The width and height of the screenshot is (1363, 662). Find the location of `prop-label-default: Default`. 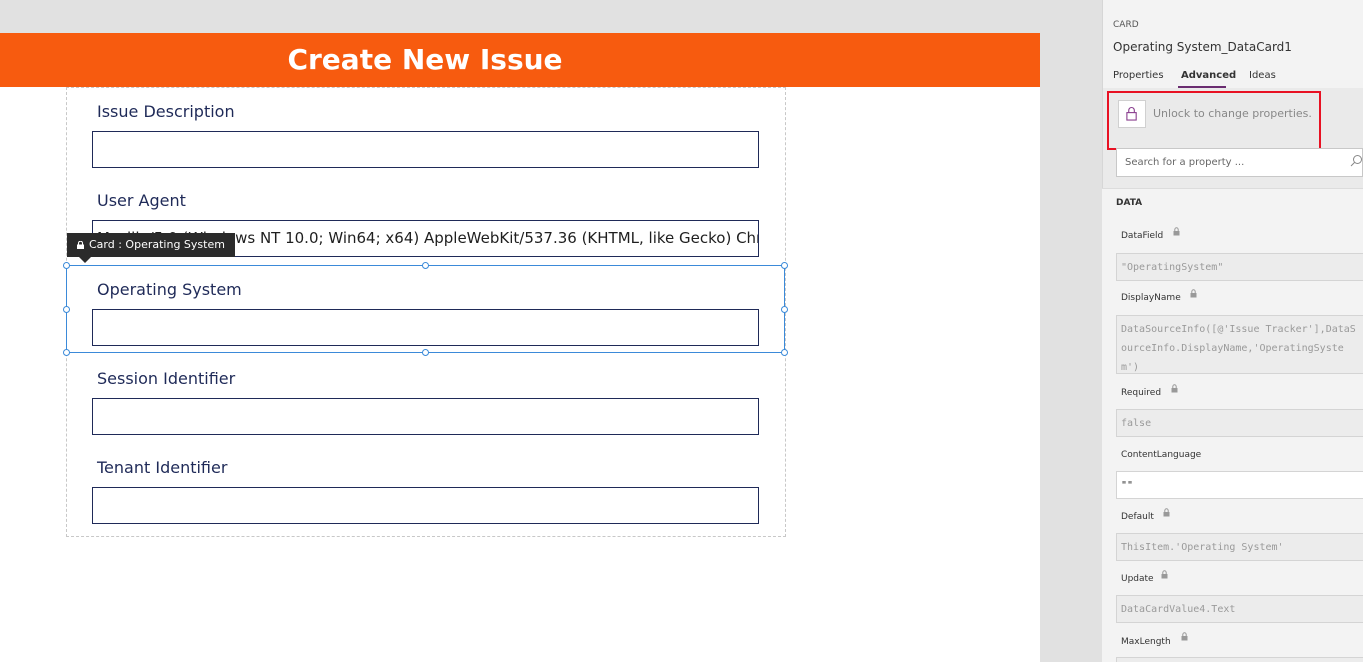

prop-label-default: Default is located at coordinates (1137, 517).